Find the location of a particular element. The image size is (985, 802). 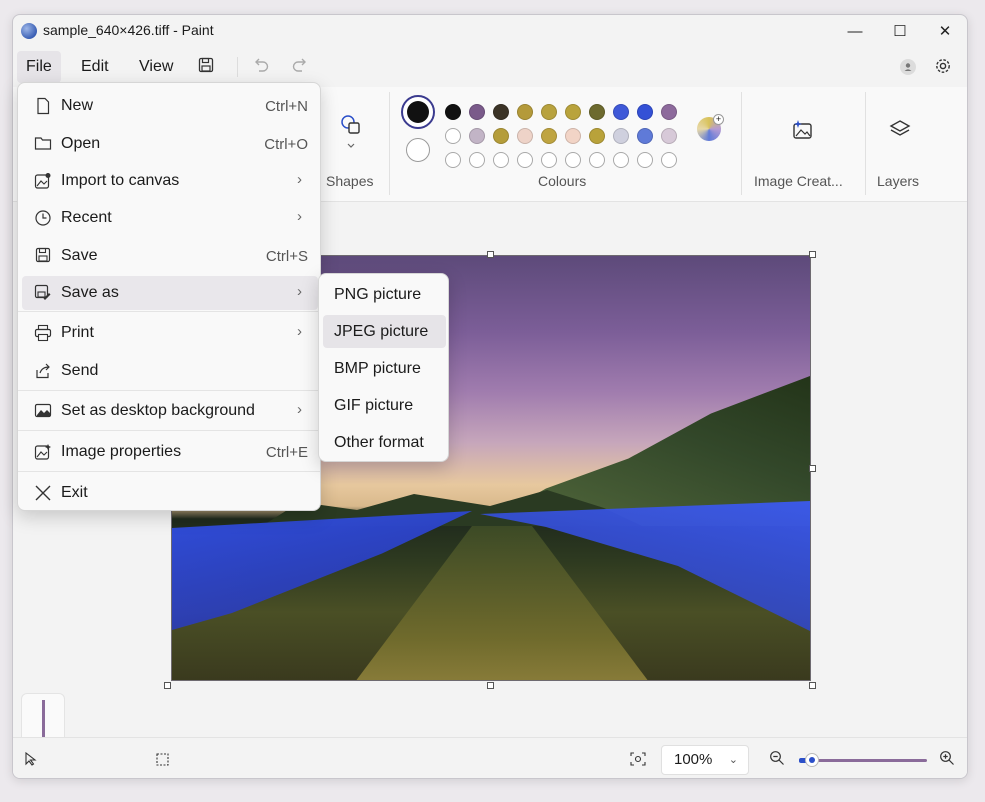

status-bar: 100% ⌄ is located at coordinates (490, 757).